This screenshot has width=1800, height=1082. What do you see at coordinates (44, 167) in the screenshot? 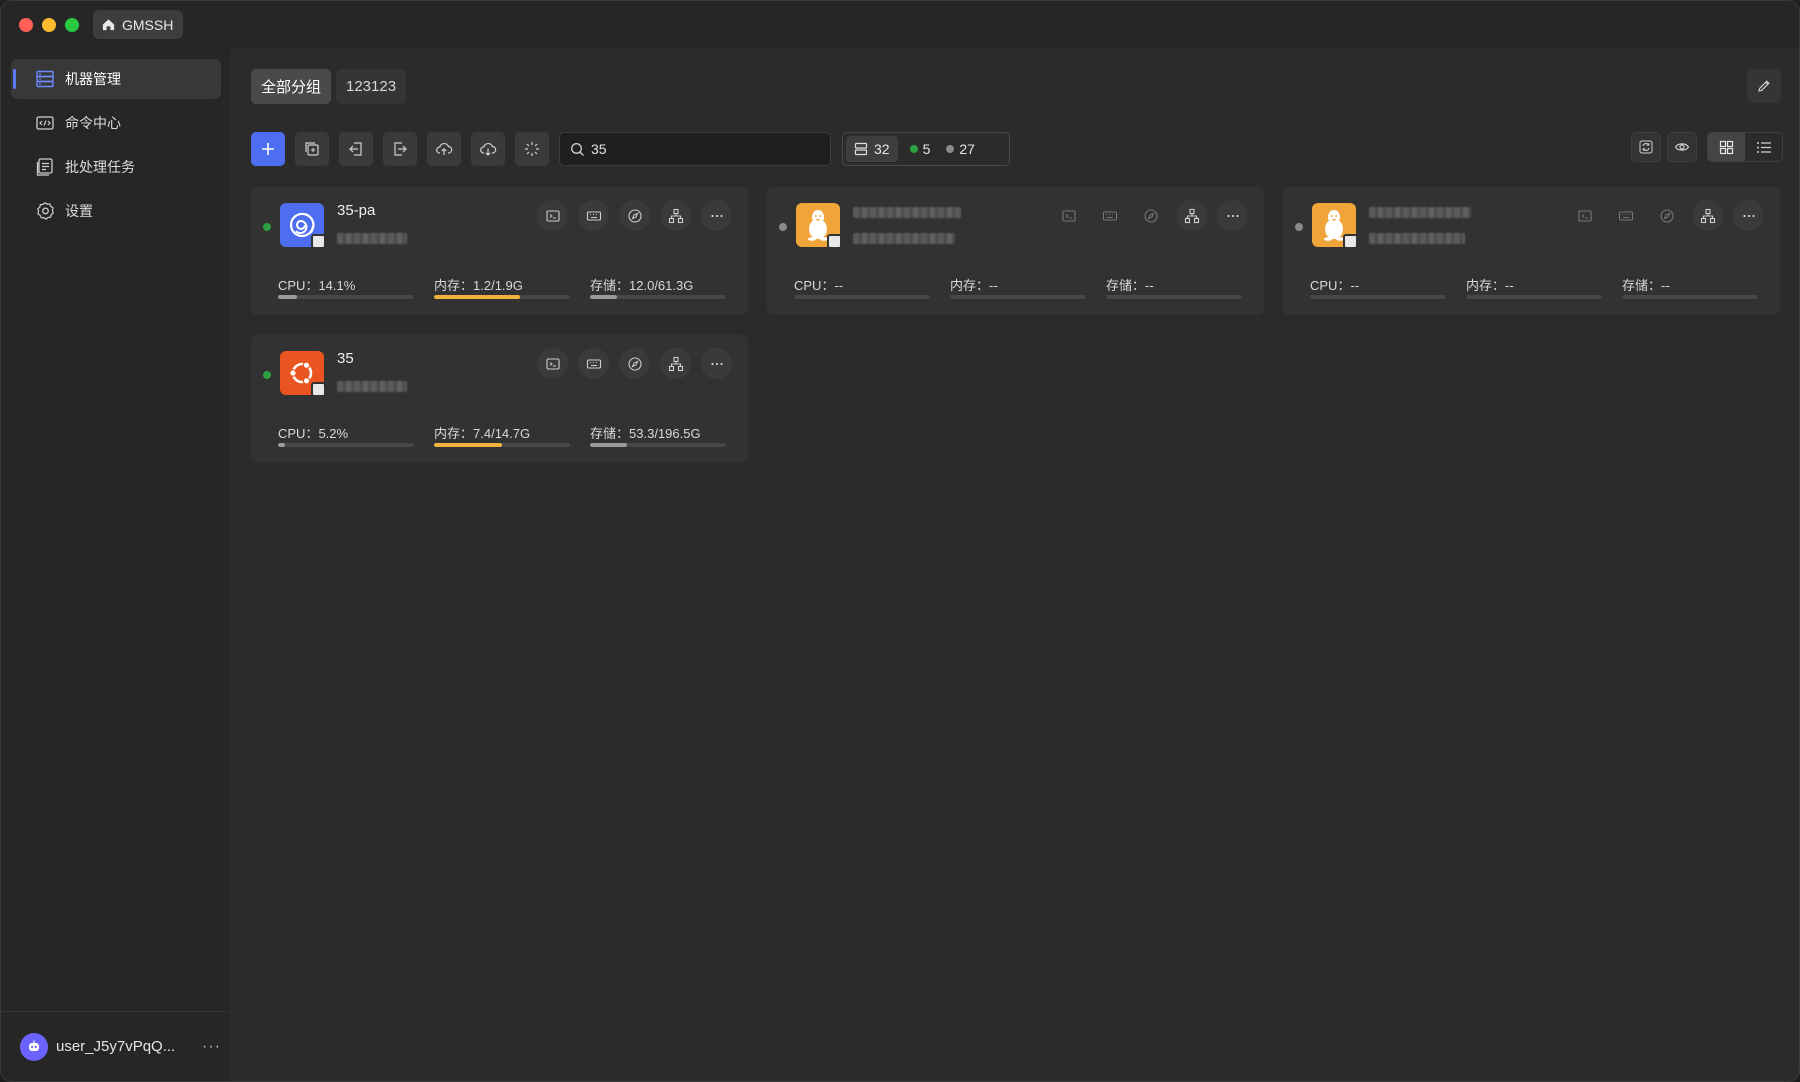
I see `tasks-icon` at bounding box center [44, 167].